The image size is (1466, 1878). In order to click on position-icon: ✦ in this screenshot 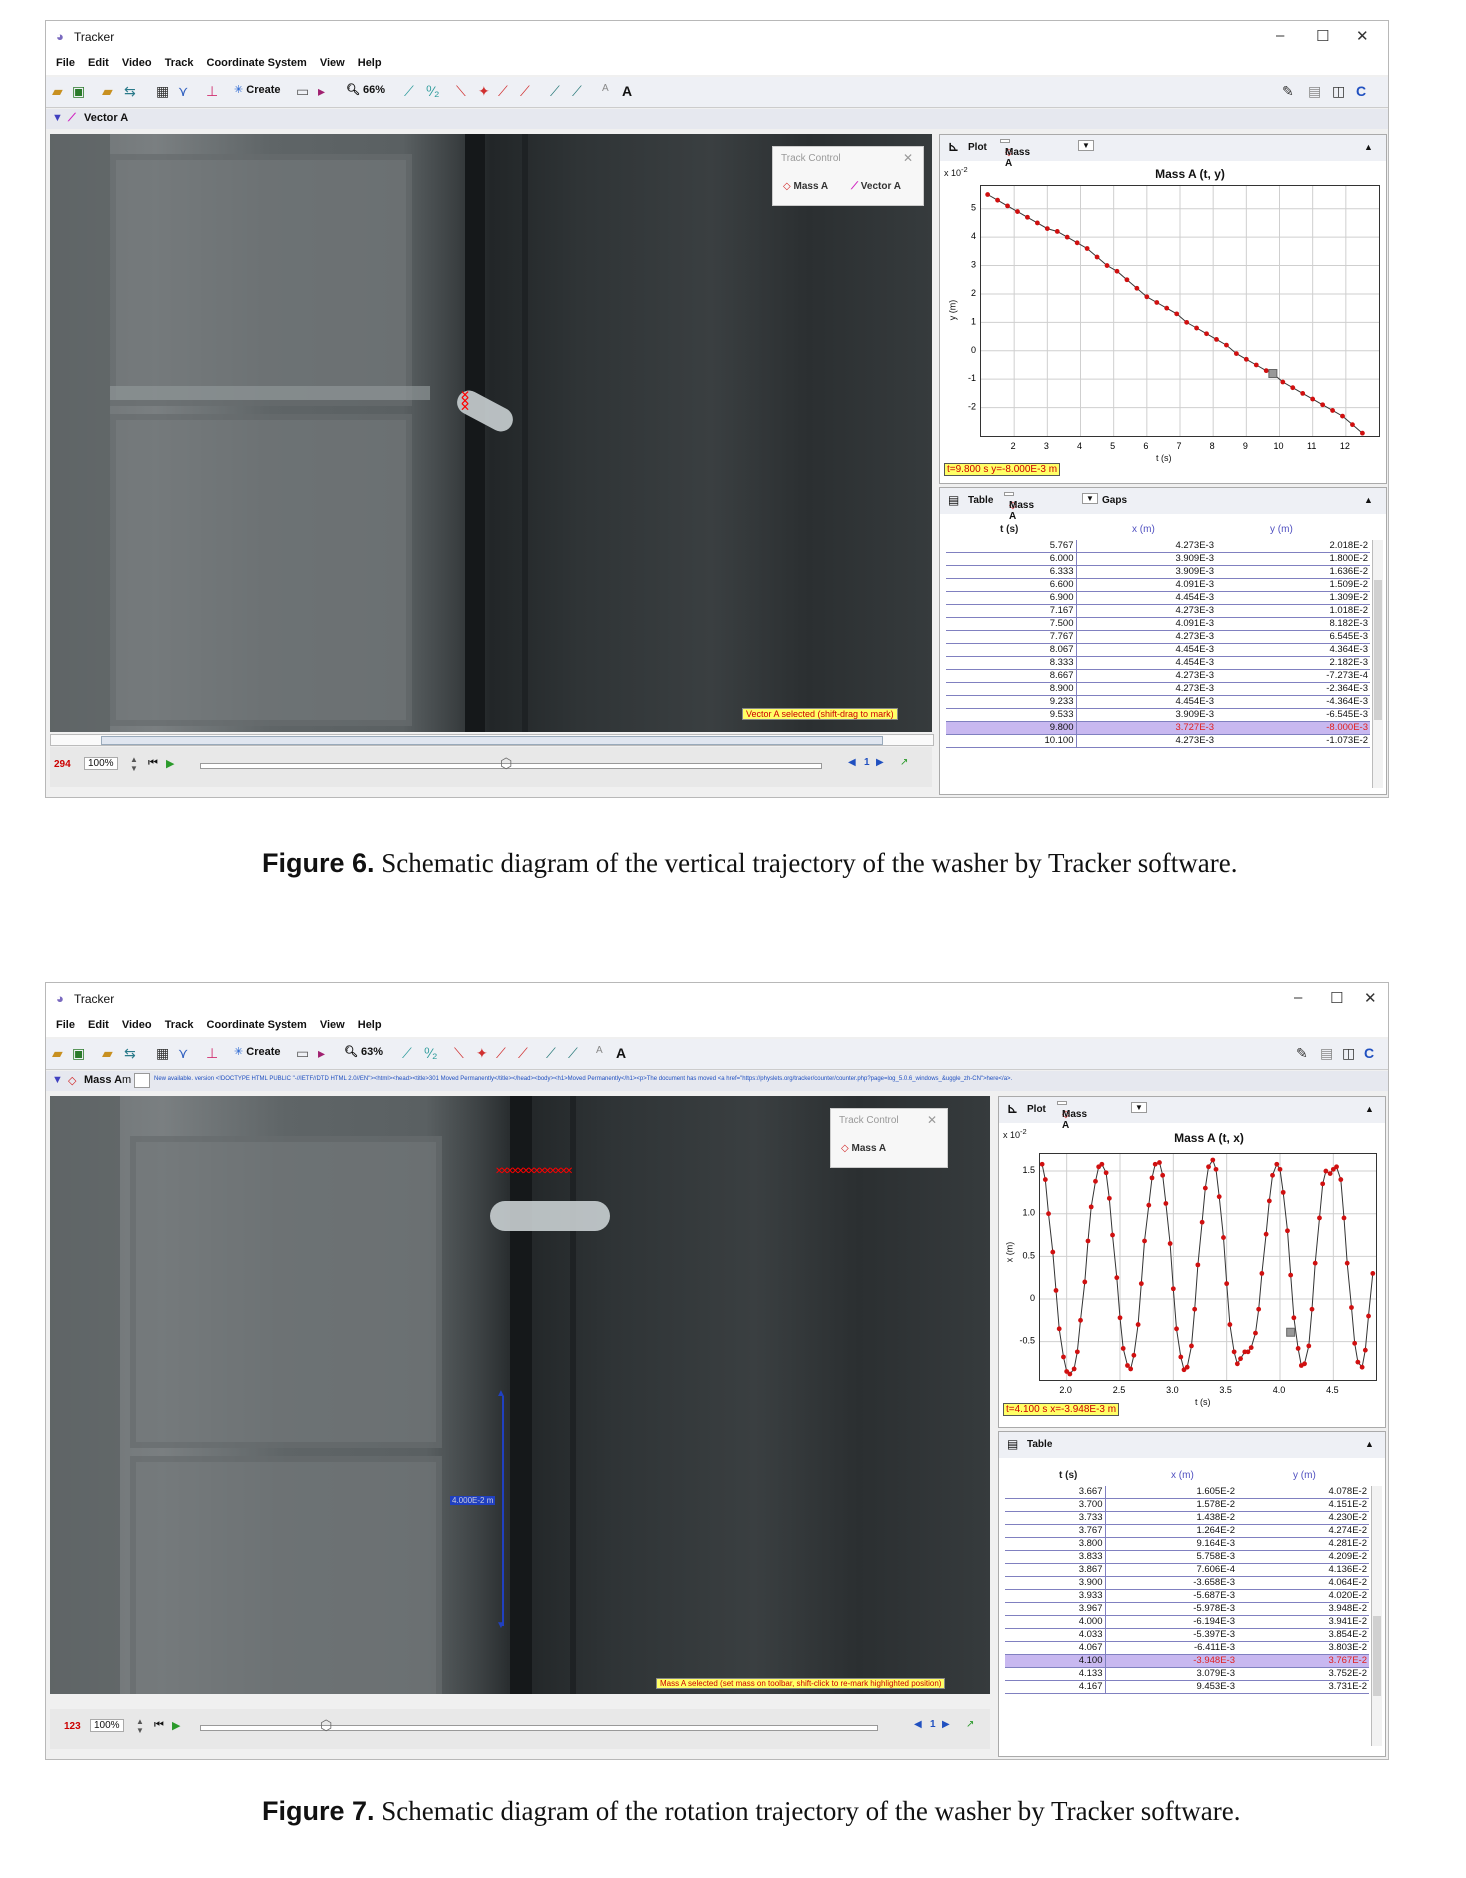, I will do `click(484, 91)`.